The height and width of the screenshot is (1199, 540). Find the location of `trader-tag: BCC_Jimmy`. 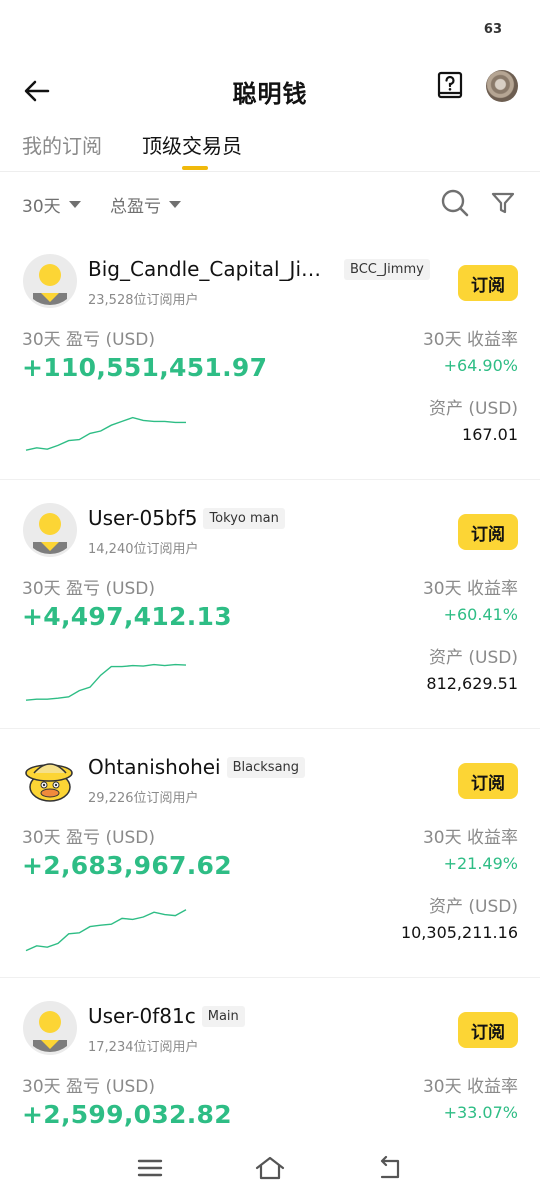

trader-tag: BCC_Jimmy is located at coordinates (387, 269).